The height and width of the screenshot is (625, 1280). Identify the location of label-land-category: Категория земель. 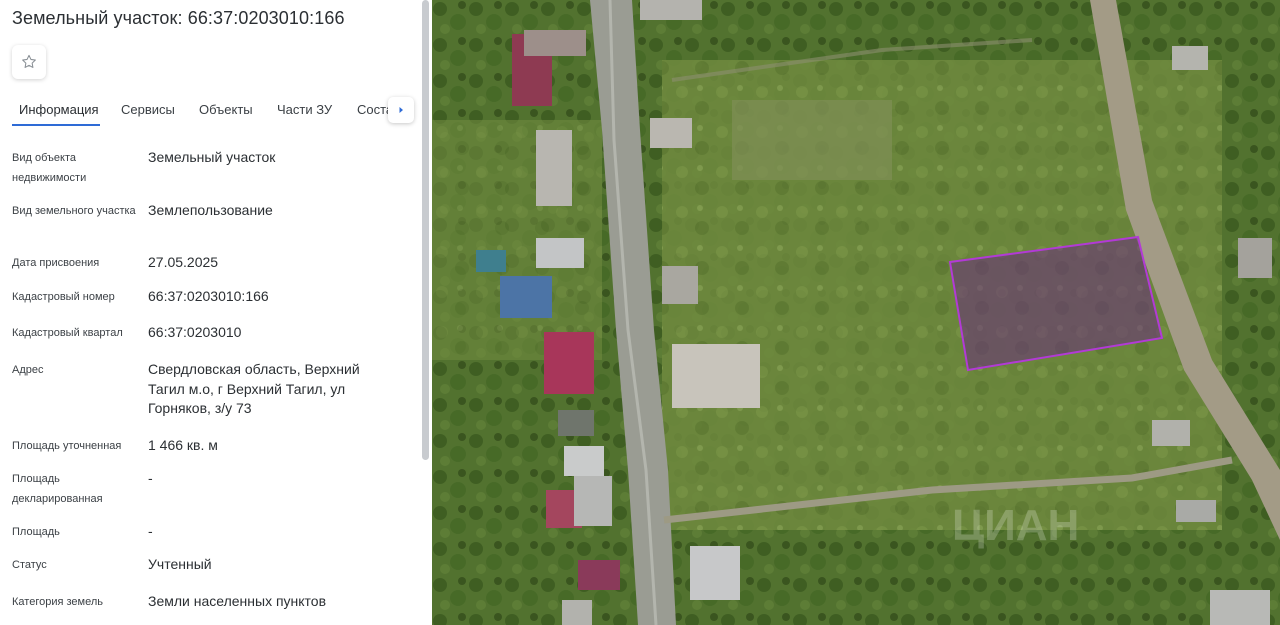
(57, 602).